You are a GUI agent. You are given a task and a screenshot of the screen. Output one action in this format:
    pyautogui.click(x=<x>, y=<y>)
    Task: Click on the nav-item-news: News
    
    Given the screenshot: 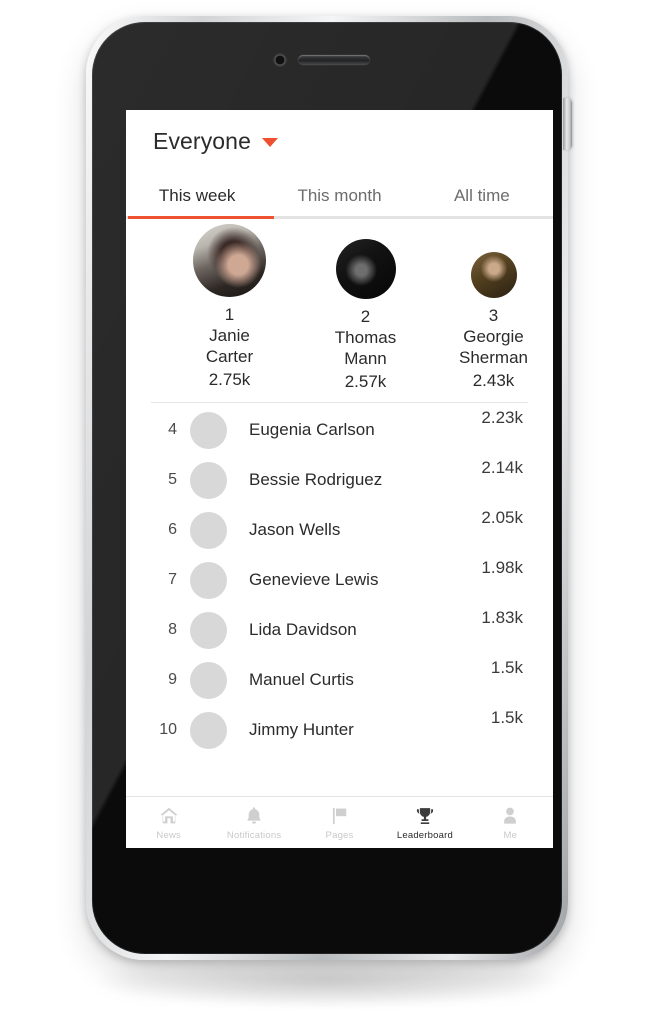 What is the action you would take?
    pyautogui.click(x=168, y=822)
    